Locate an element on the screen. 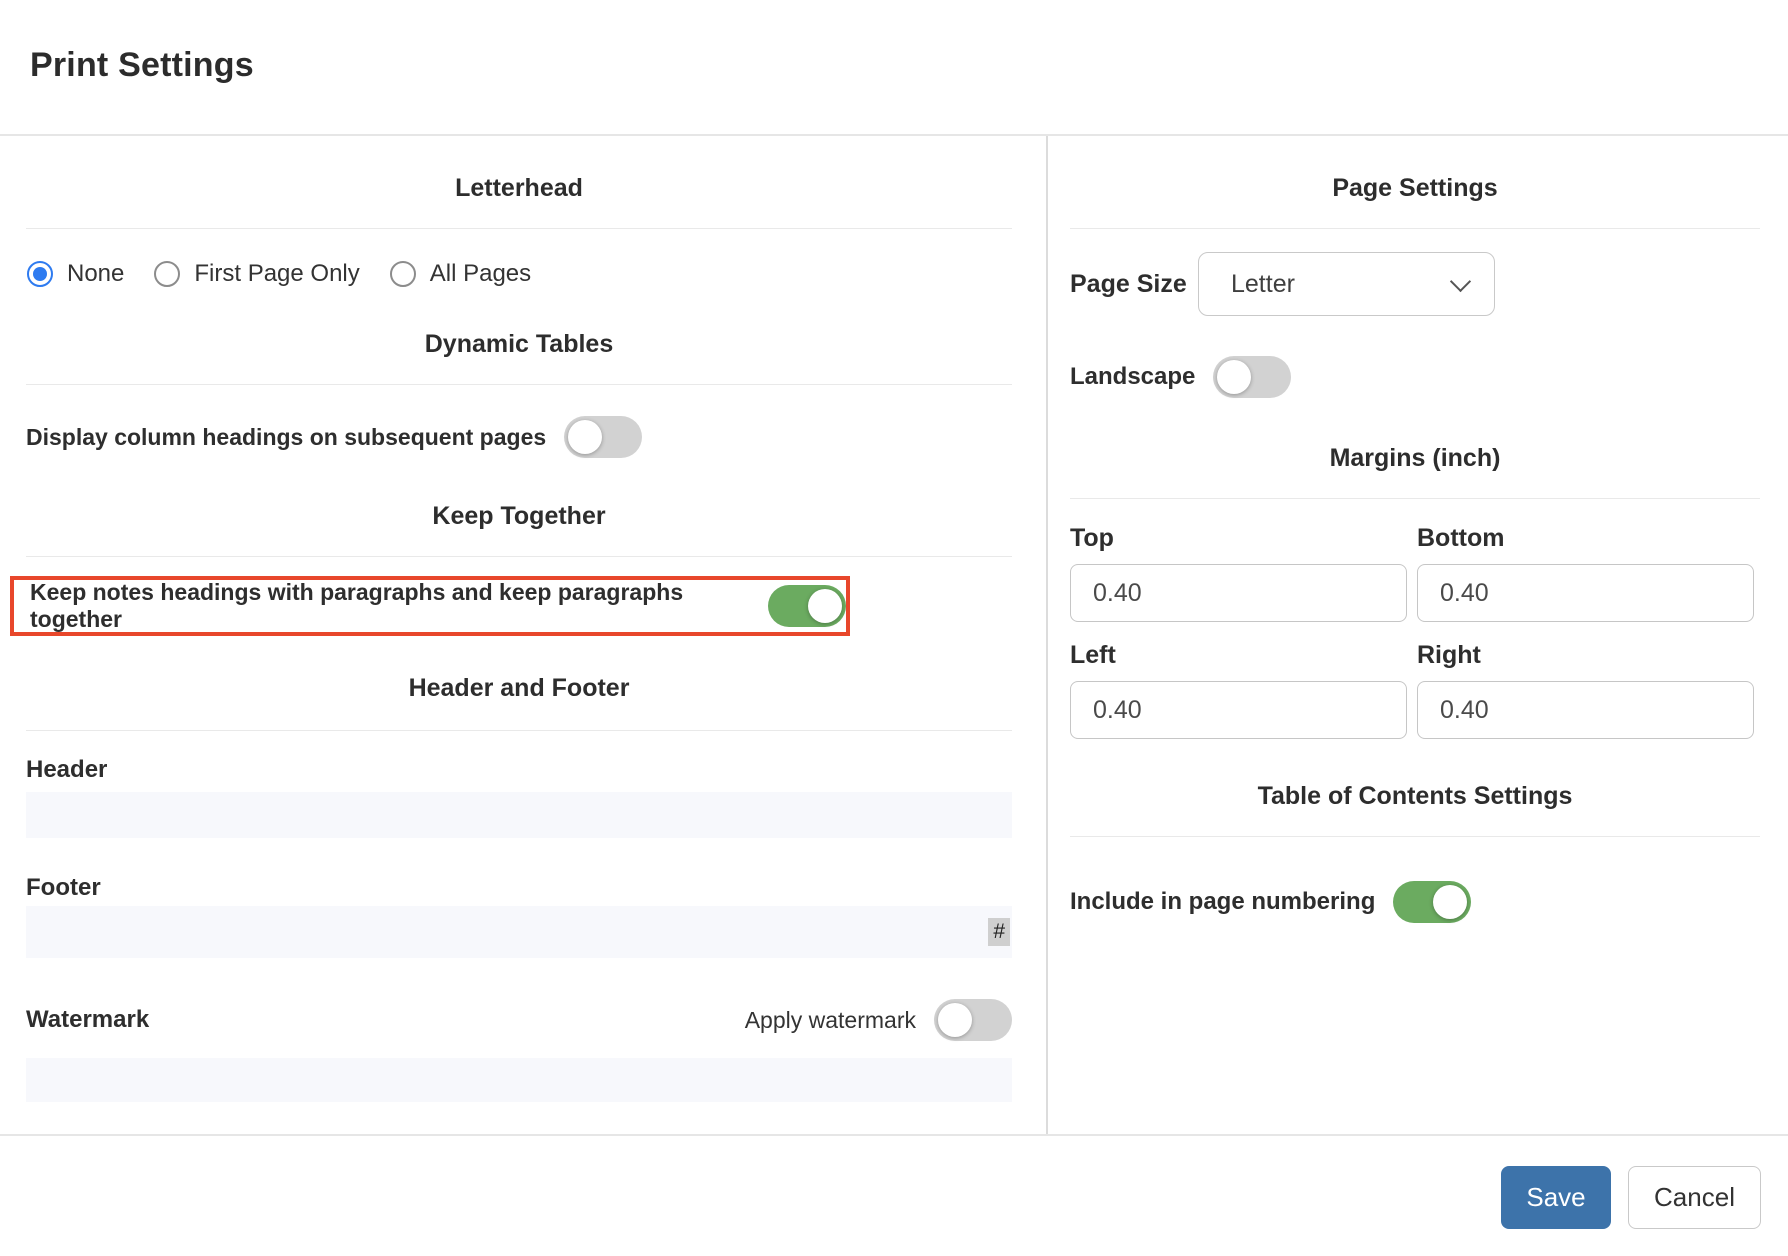  dynamic-tables-heading: Dynamic Tables is located at coordinates (519, 344).